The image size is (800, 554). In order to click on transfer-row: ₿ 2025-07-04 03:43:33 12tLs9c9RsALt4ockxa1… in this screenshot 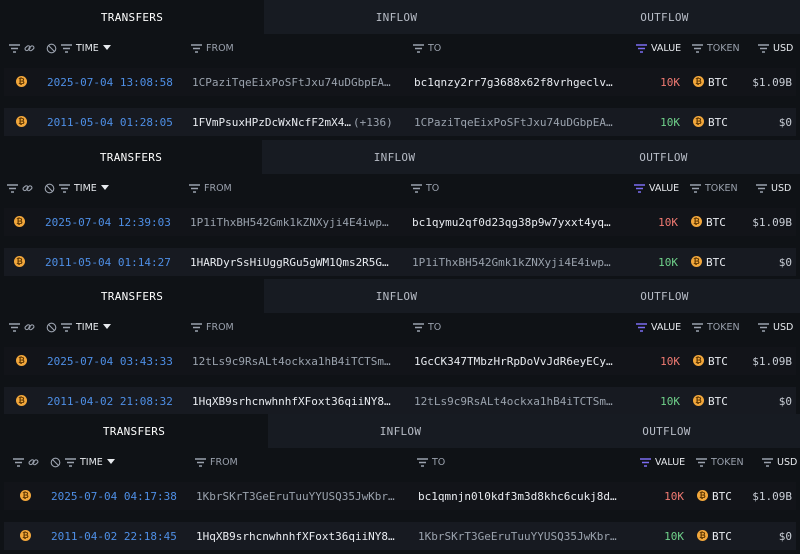, I will do `click(400, 361)`.